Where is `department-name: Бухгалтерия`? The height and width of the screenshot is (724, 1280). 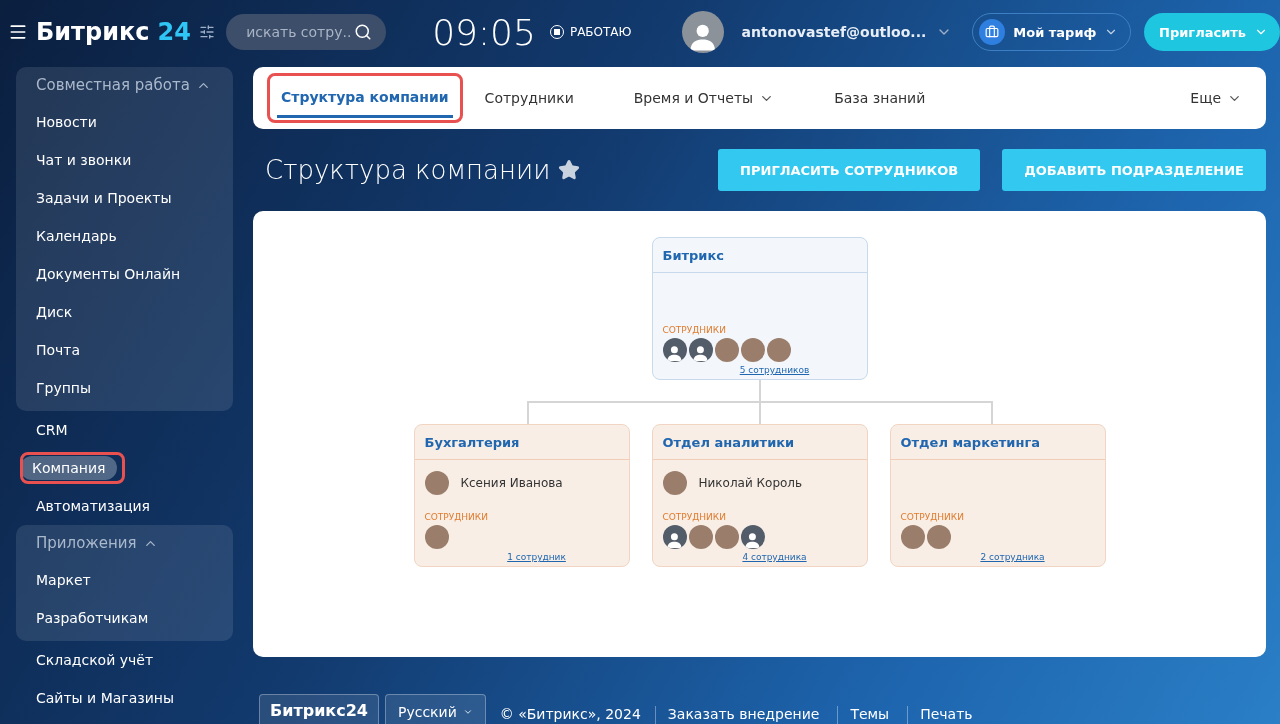
department-name: Бухгалтерия is located at coordinates (472, 442).